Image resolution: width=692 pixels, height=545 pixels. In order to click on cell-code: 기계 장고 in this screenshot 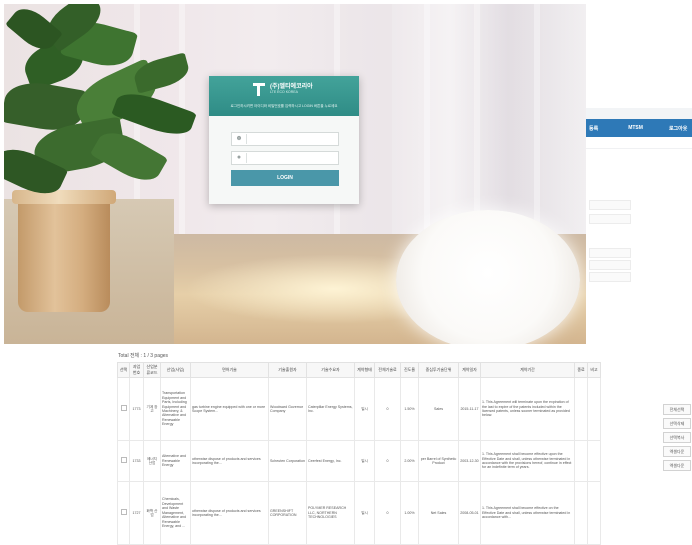, I will do `click(152, 409)`.